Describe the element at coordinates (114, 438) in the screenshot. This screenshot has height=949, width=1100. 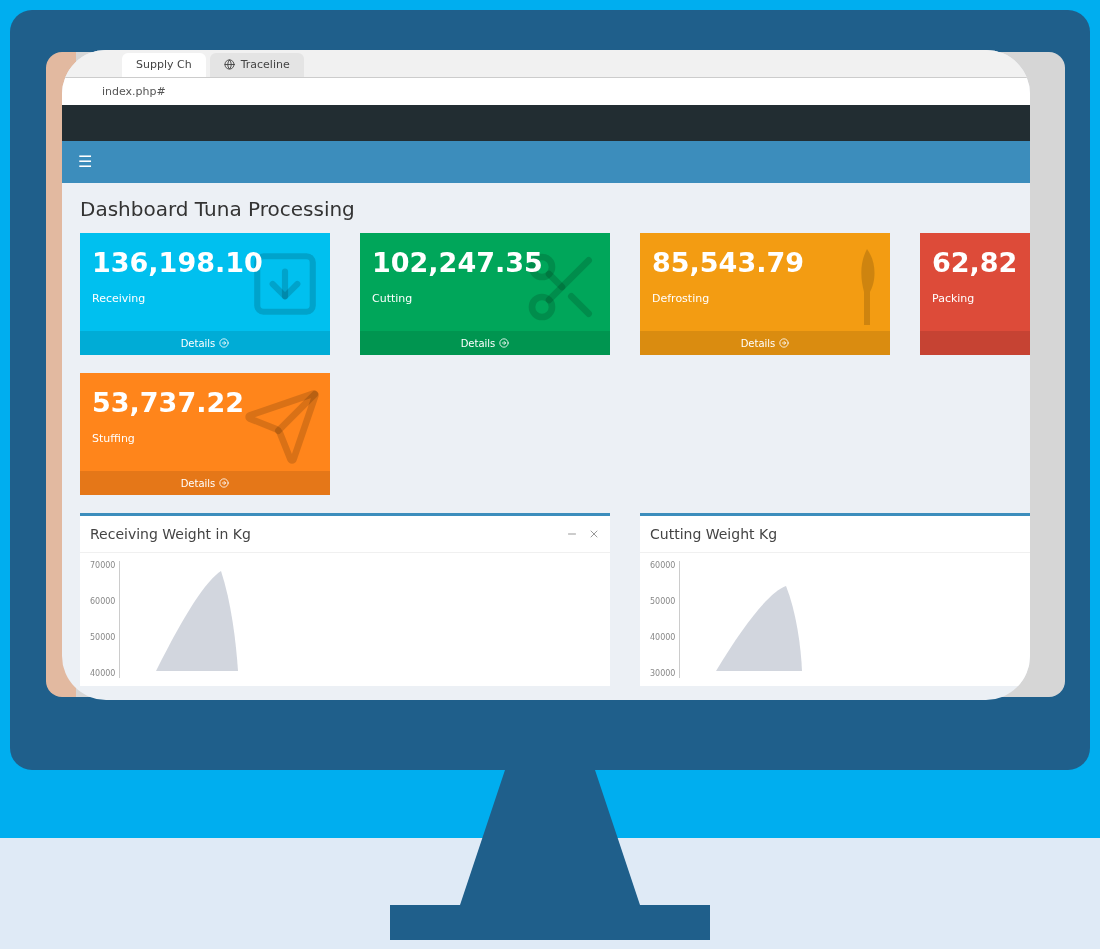
I see `stat-label: Stuffing` at that location.